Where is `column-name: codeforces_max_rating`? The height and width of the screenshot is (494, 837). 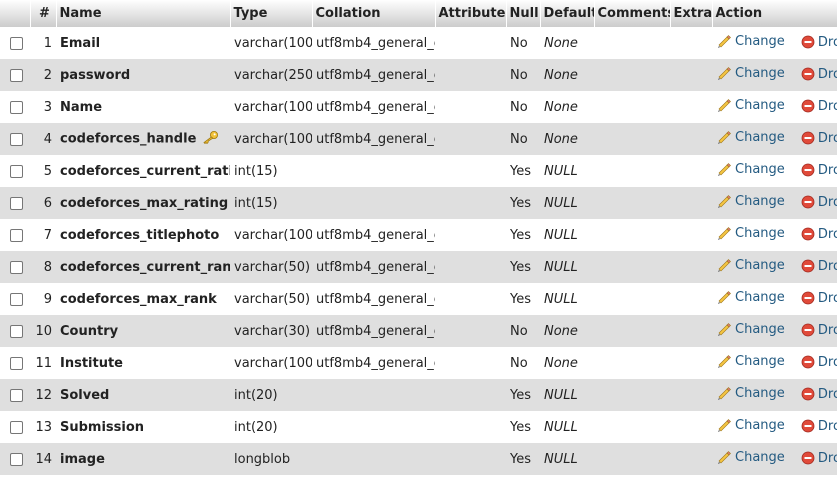 column-name: codeforces_max_rating is located at coordinates (144, 203).